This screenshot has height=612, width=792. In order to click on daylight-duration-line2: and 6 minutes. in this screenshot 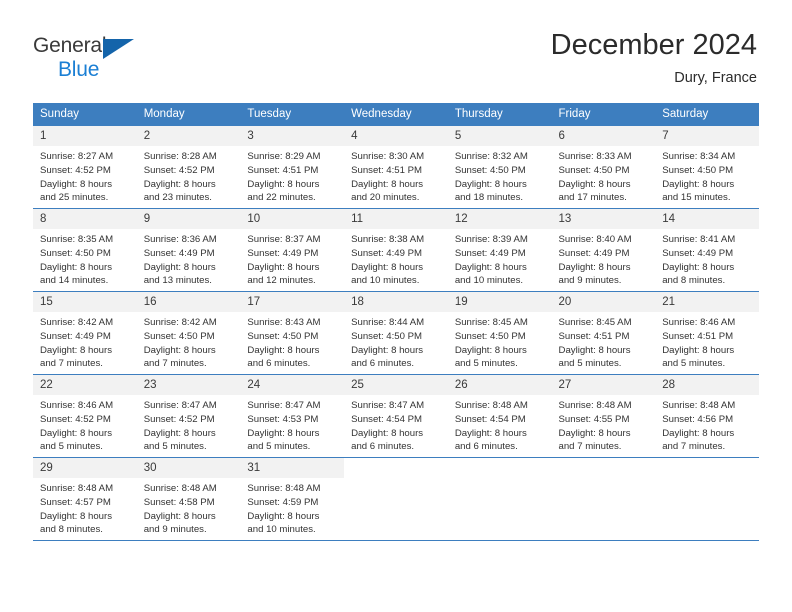, I will do `click(486, 447)`.